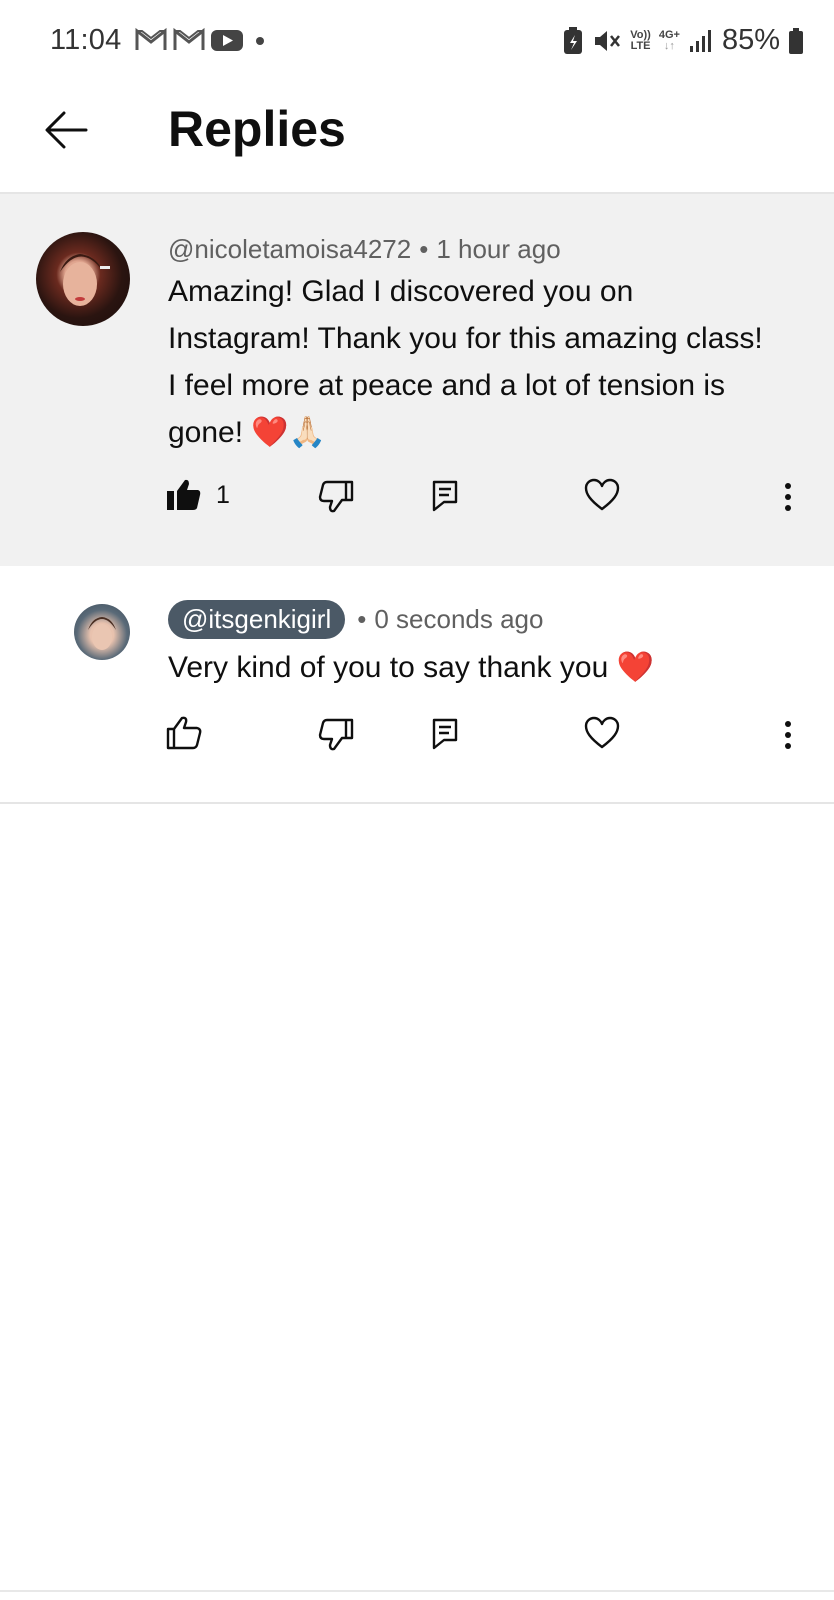 The image size is (834, 1600). Describe the element at coordinates (796, 40) in the screenshot. I see `battery-icon` at that location.